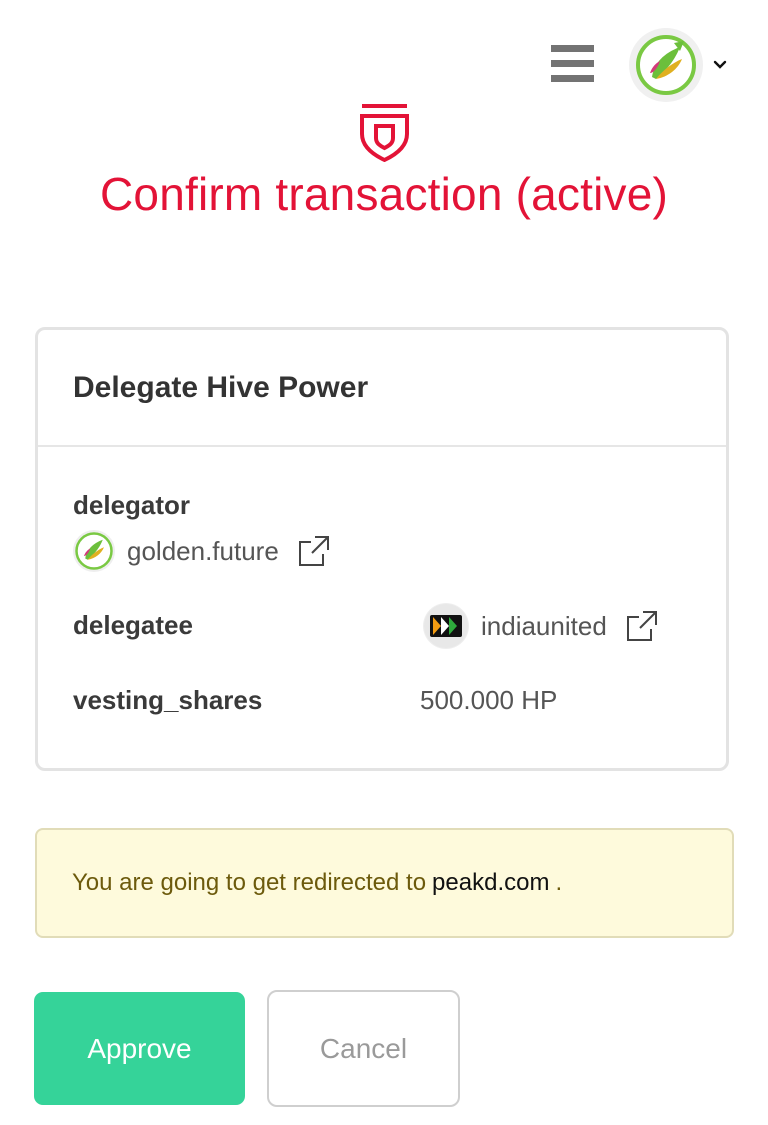 The width and height of the screenshot is (768, 1125). Describe the element at coordinates (572, 64) in the screenshot. I see `hamburger-menu-icon` at that location.